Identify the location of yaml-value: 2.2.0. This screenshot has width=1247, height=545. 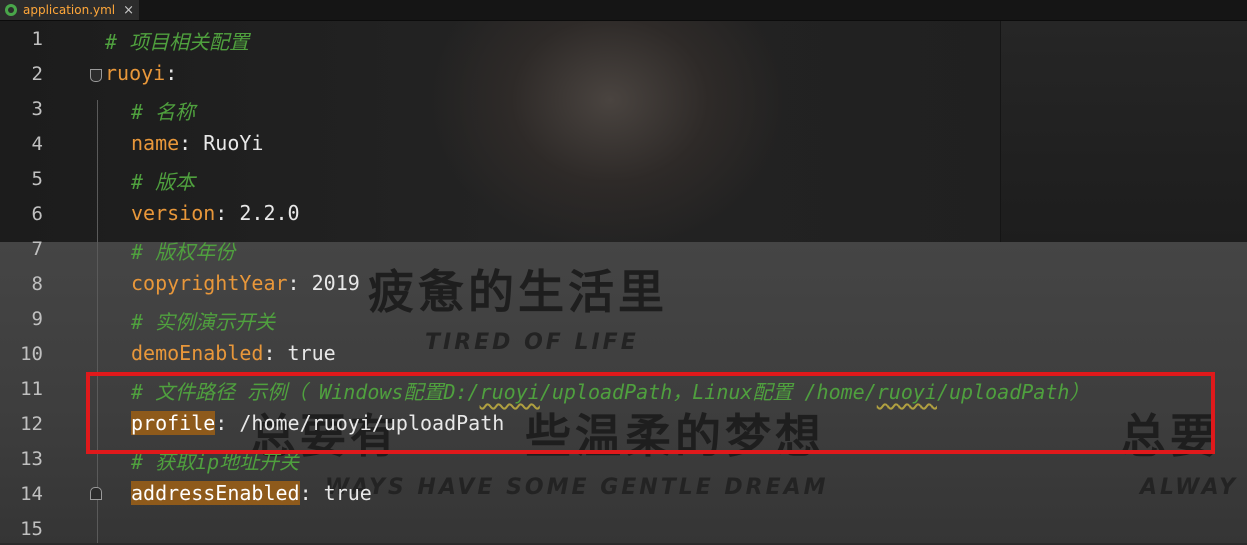
(263, 213).